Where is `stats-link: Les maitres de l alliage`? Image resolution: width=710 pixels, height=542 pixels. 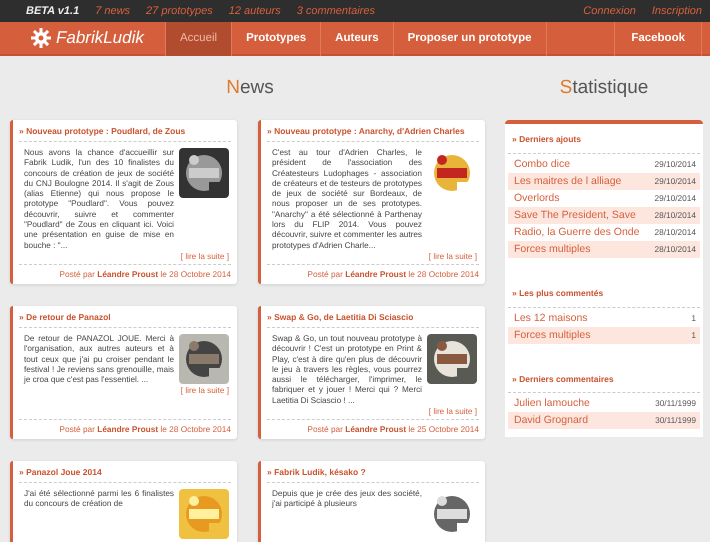
stats-link: Les maitres de l alliage is located at coordinates (568, 181).